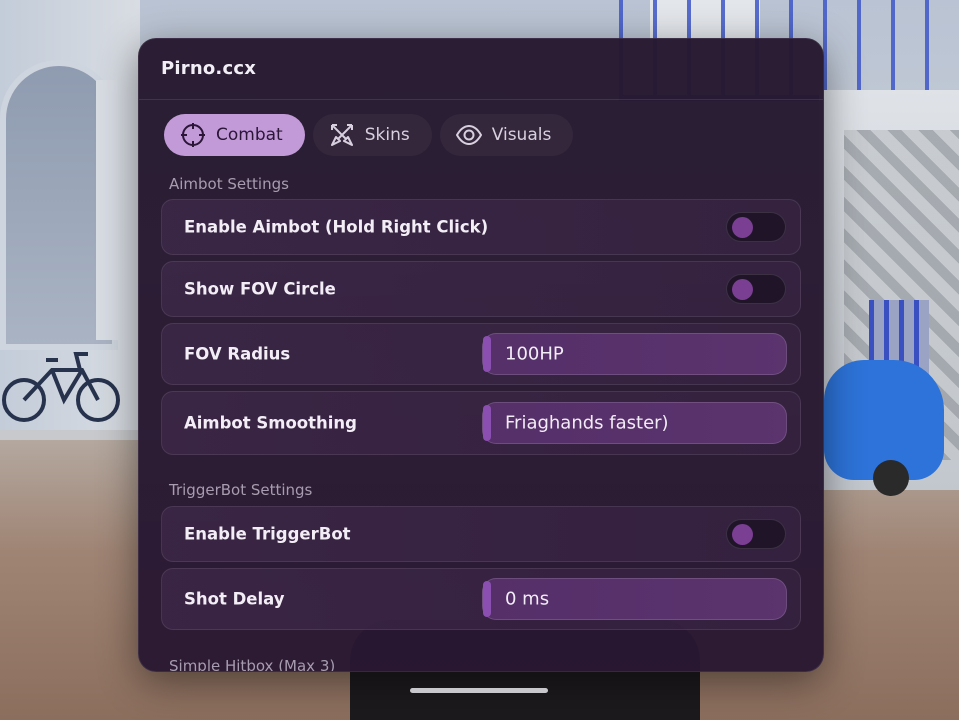 The height and width of the screenshot is (720, 959). What do you see at coordinates (634, 354) in the screenshot?
I see `fov-radius-input: 100HP` at bounding box center [634, 354].